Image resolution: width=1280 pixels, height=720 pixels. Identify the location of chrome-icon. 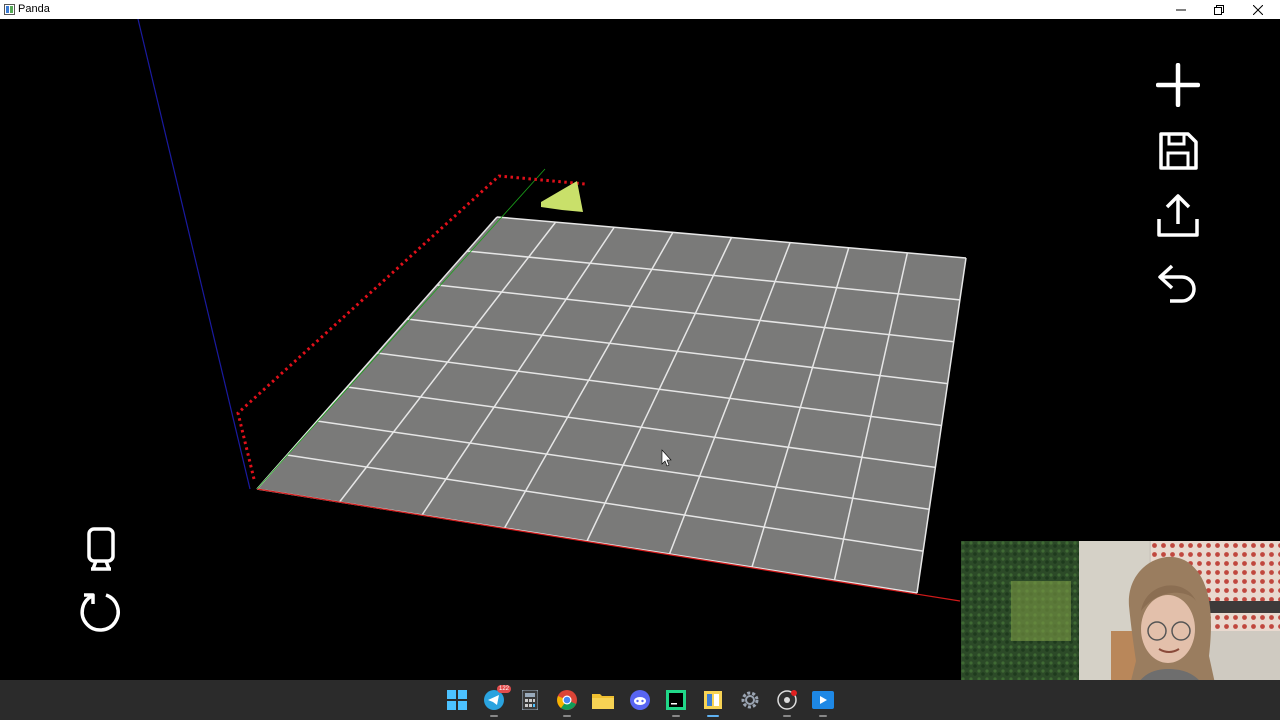
(567, 700).